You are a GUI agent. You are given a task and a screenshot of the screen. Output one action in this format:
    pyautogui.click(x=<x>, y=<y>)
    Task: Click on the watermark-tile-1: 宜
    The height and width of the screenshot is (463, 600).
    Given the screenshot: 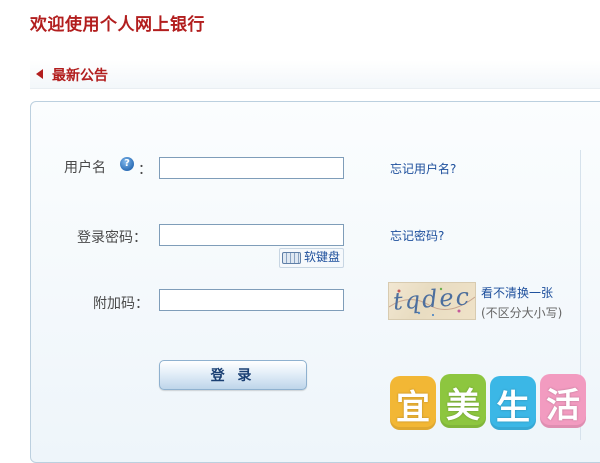 What is the action you would take?
    pyautogui.click(x=413, y=403)
    